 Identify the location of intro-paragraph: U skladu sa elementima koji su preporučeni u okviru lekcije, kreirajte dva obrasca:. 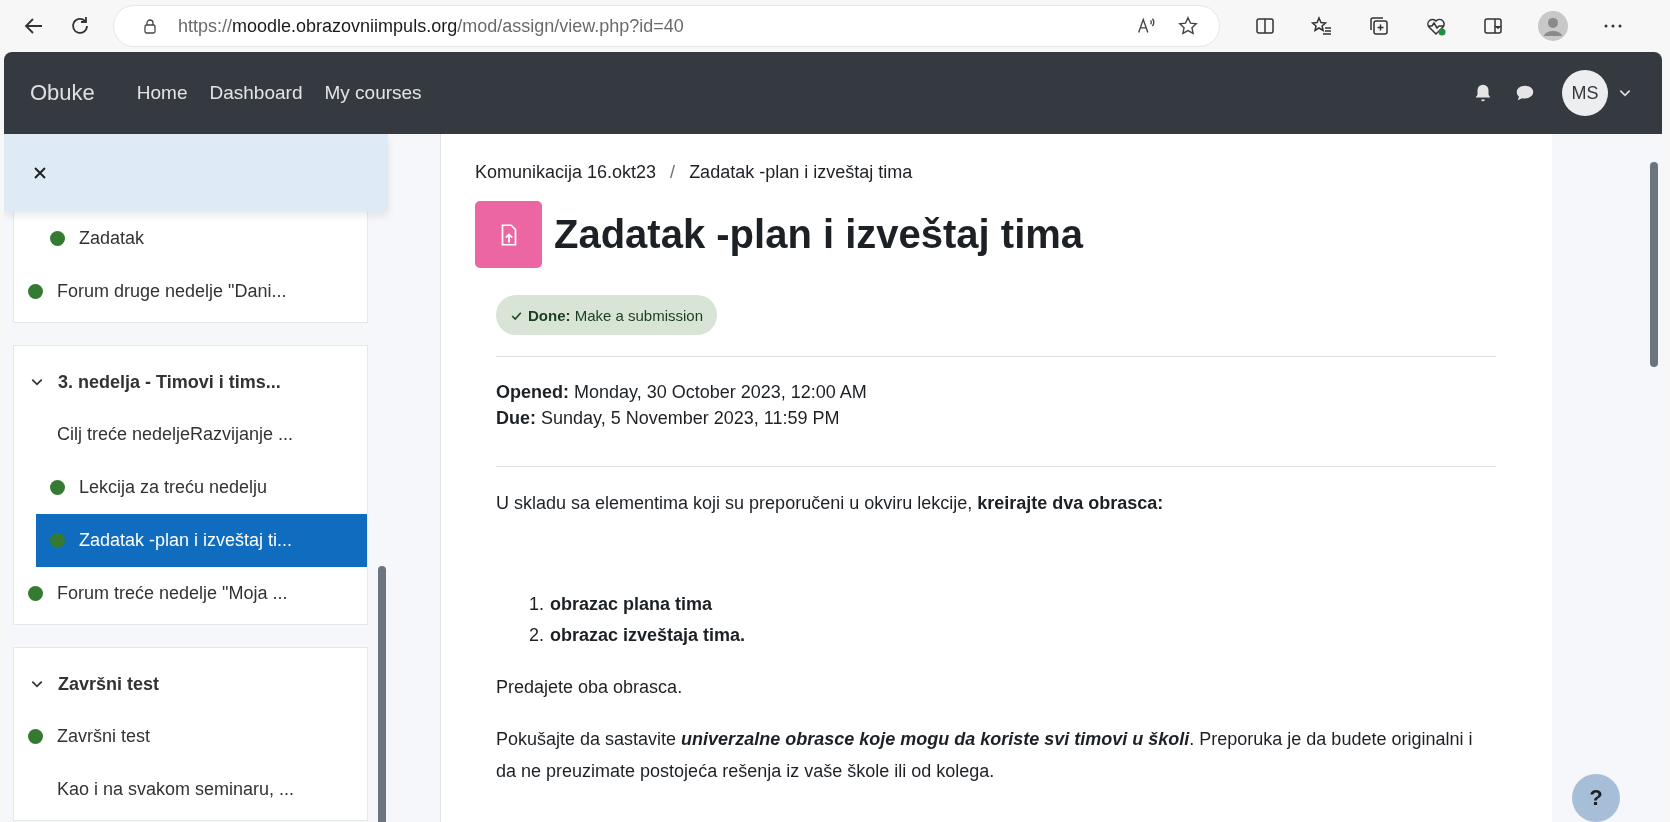
(830, 503).